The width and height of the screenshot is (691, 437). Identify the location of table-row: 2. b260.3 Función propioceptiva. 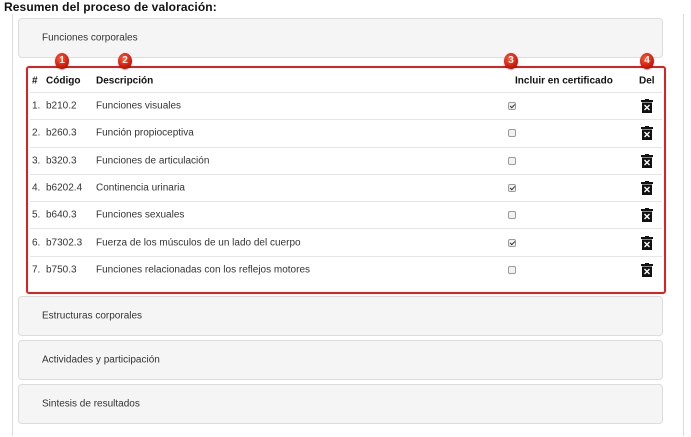
(346, 132).